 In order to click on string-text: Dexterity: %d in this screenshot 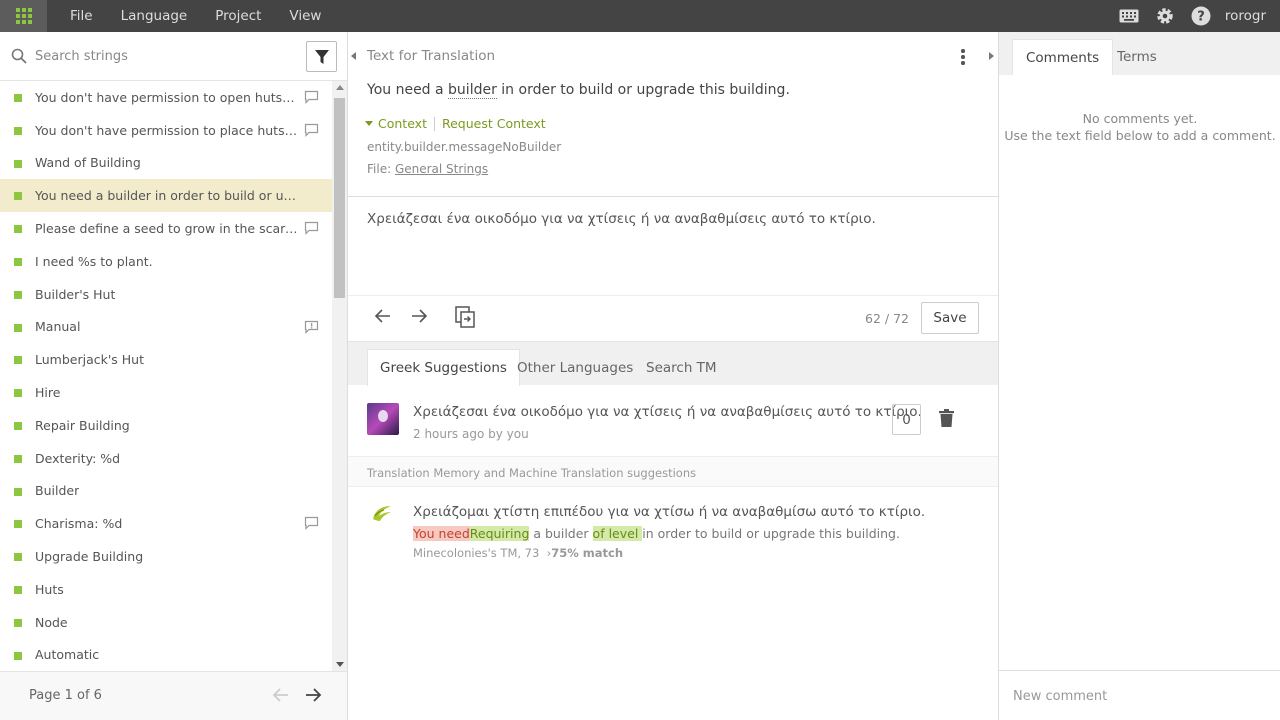, I will do `click(78, 458)`.